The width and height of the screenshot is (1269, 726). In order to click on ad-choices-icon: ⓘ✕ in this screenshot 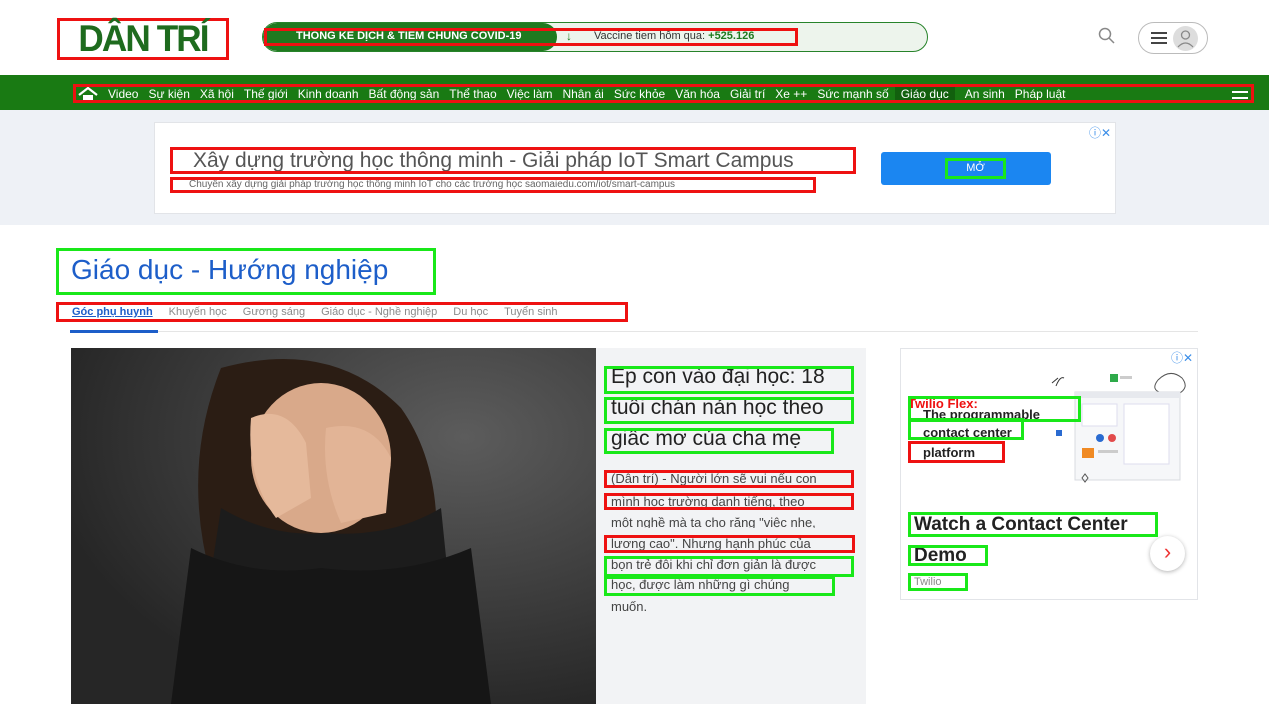, I will do `click(1100, 132)`.